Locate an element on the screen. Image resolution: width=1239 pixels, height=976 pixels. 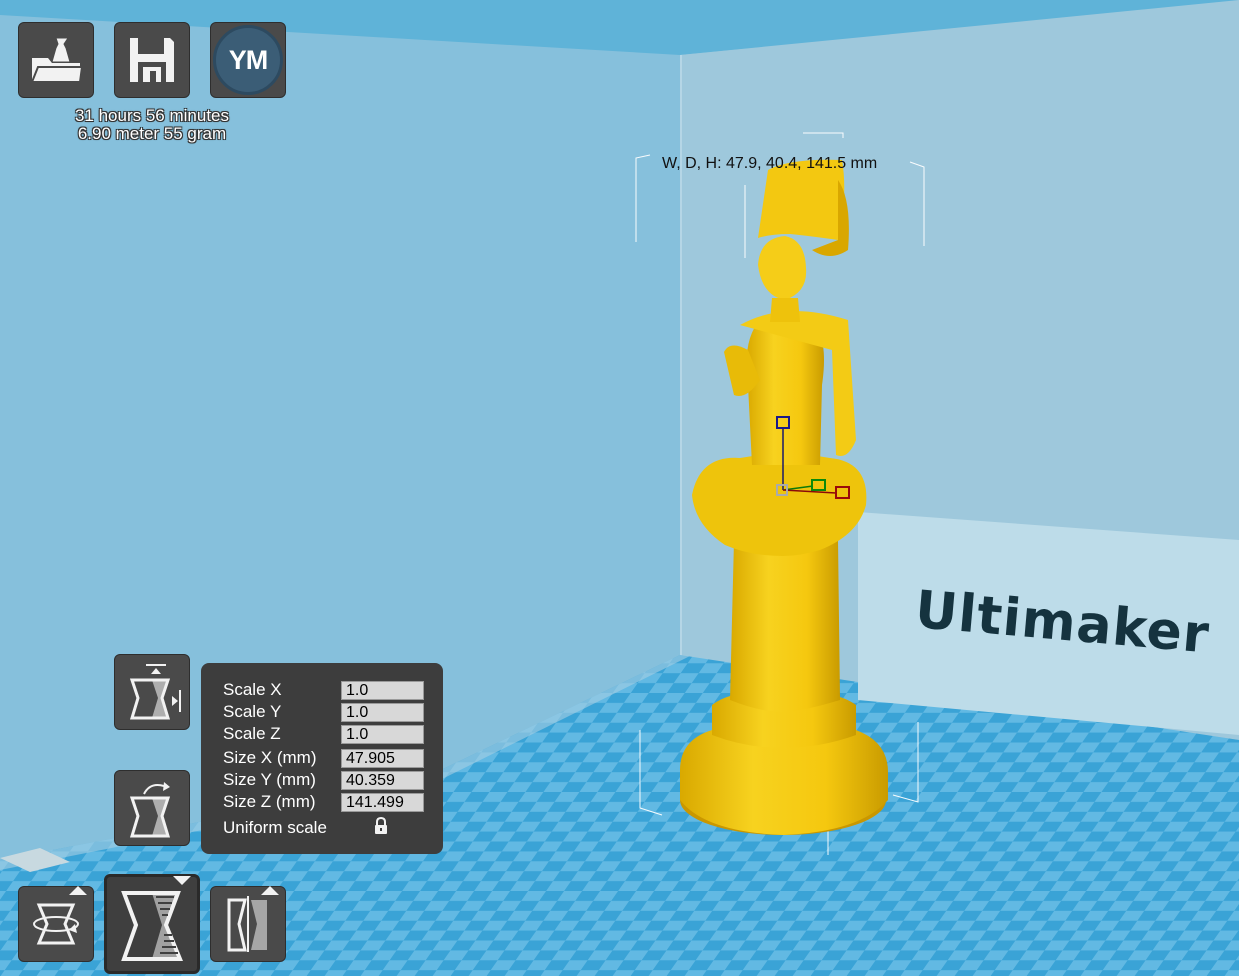
print-info: 31 hours 56 minutes 6.90 meter 55 gram is located at coordinates (152, 125).